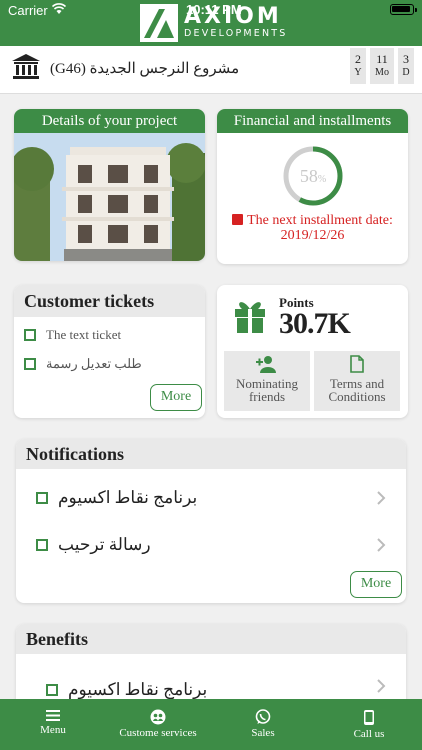  What do you see at coordinates (211, 724) in the screenshot?
I see `bottom-nav: Menu Custome services Sales Call us` at bounding box center [211, 724].